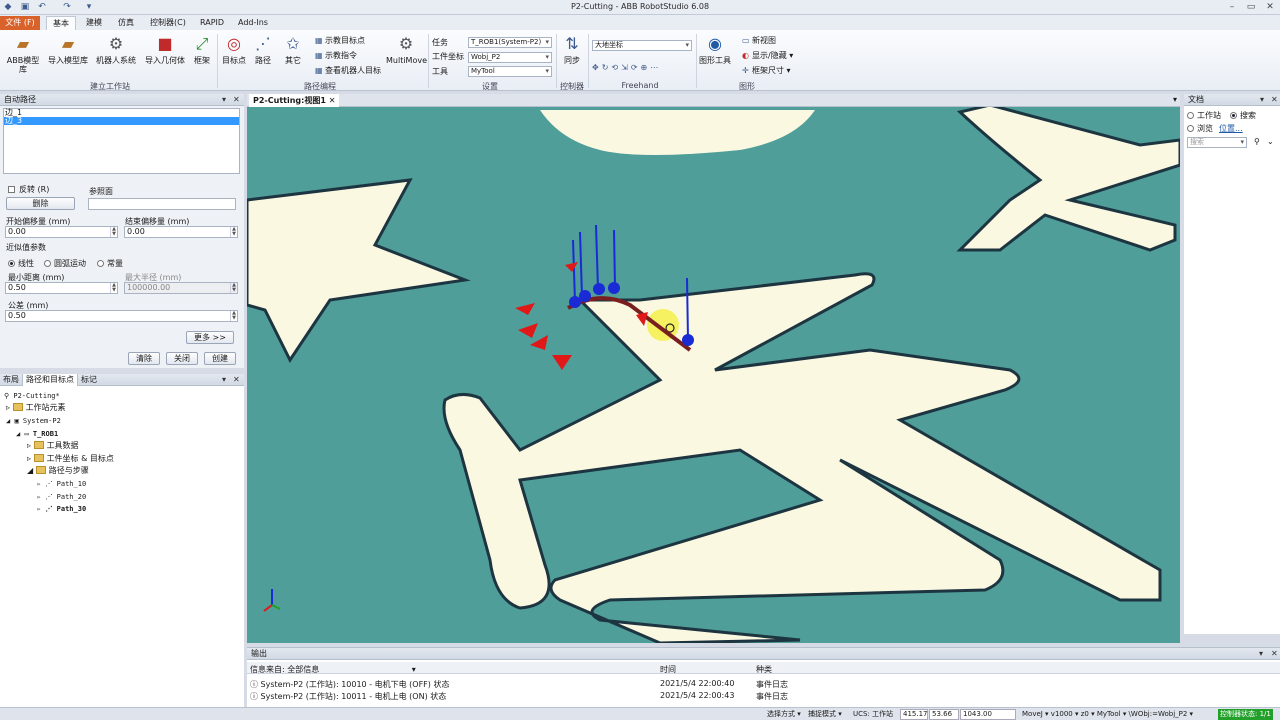 The width and height of the screenshot is (1280, 720). What do you see at coordinates (121, 316) in the screenshot?
I see `tolerance-input: 0.50 ▲ ▼` at bounding box center [121, 316].